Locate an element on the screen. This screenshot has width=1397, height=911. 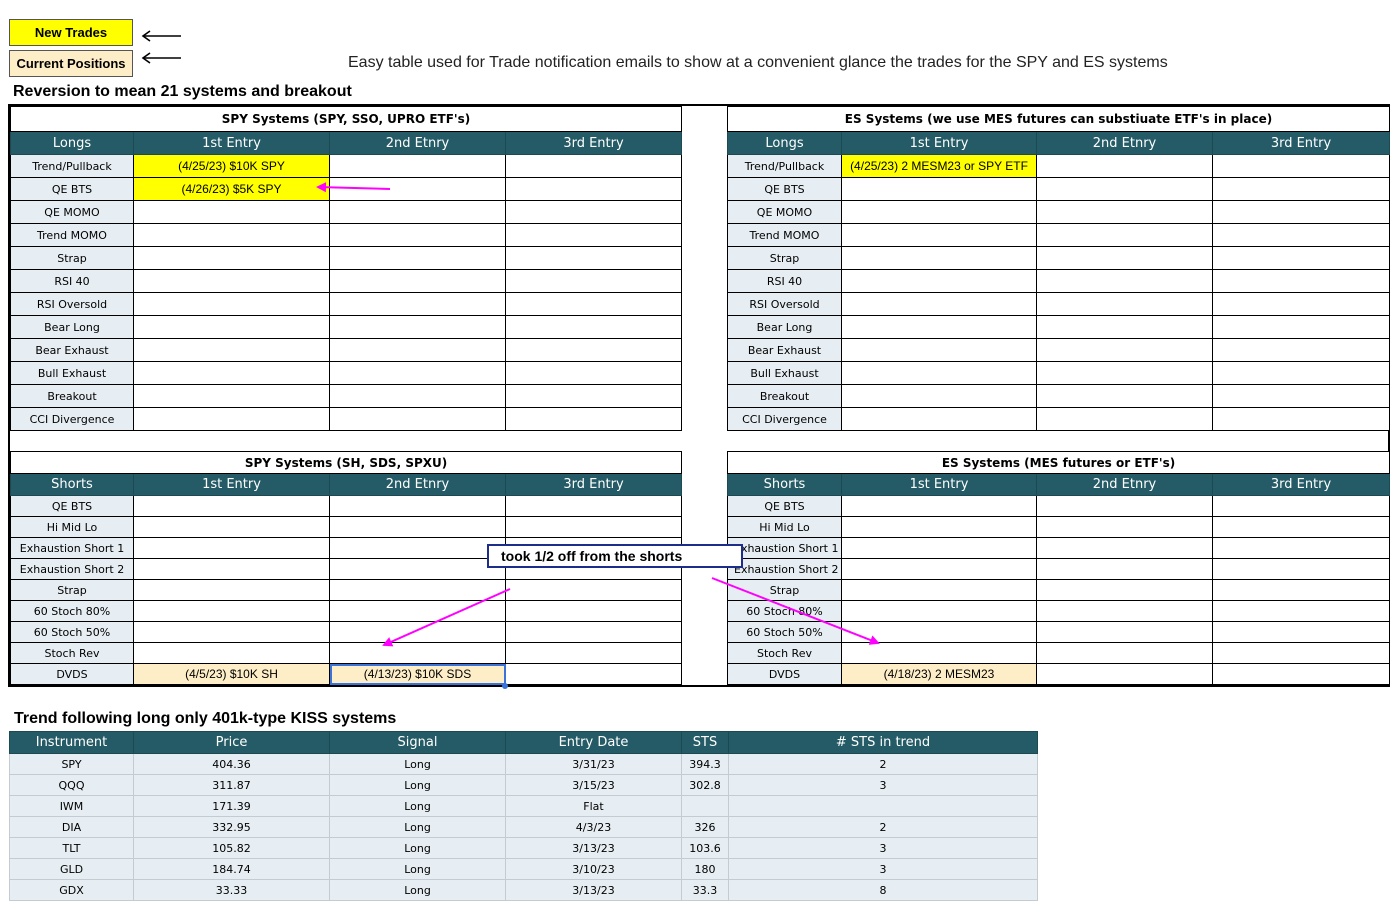
table-cell: 8 is located at coordinates (883, 890).